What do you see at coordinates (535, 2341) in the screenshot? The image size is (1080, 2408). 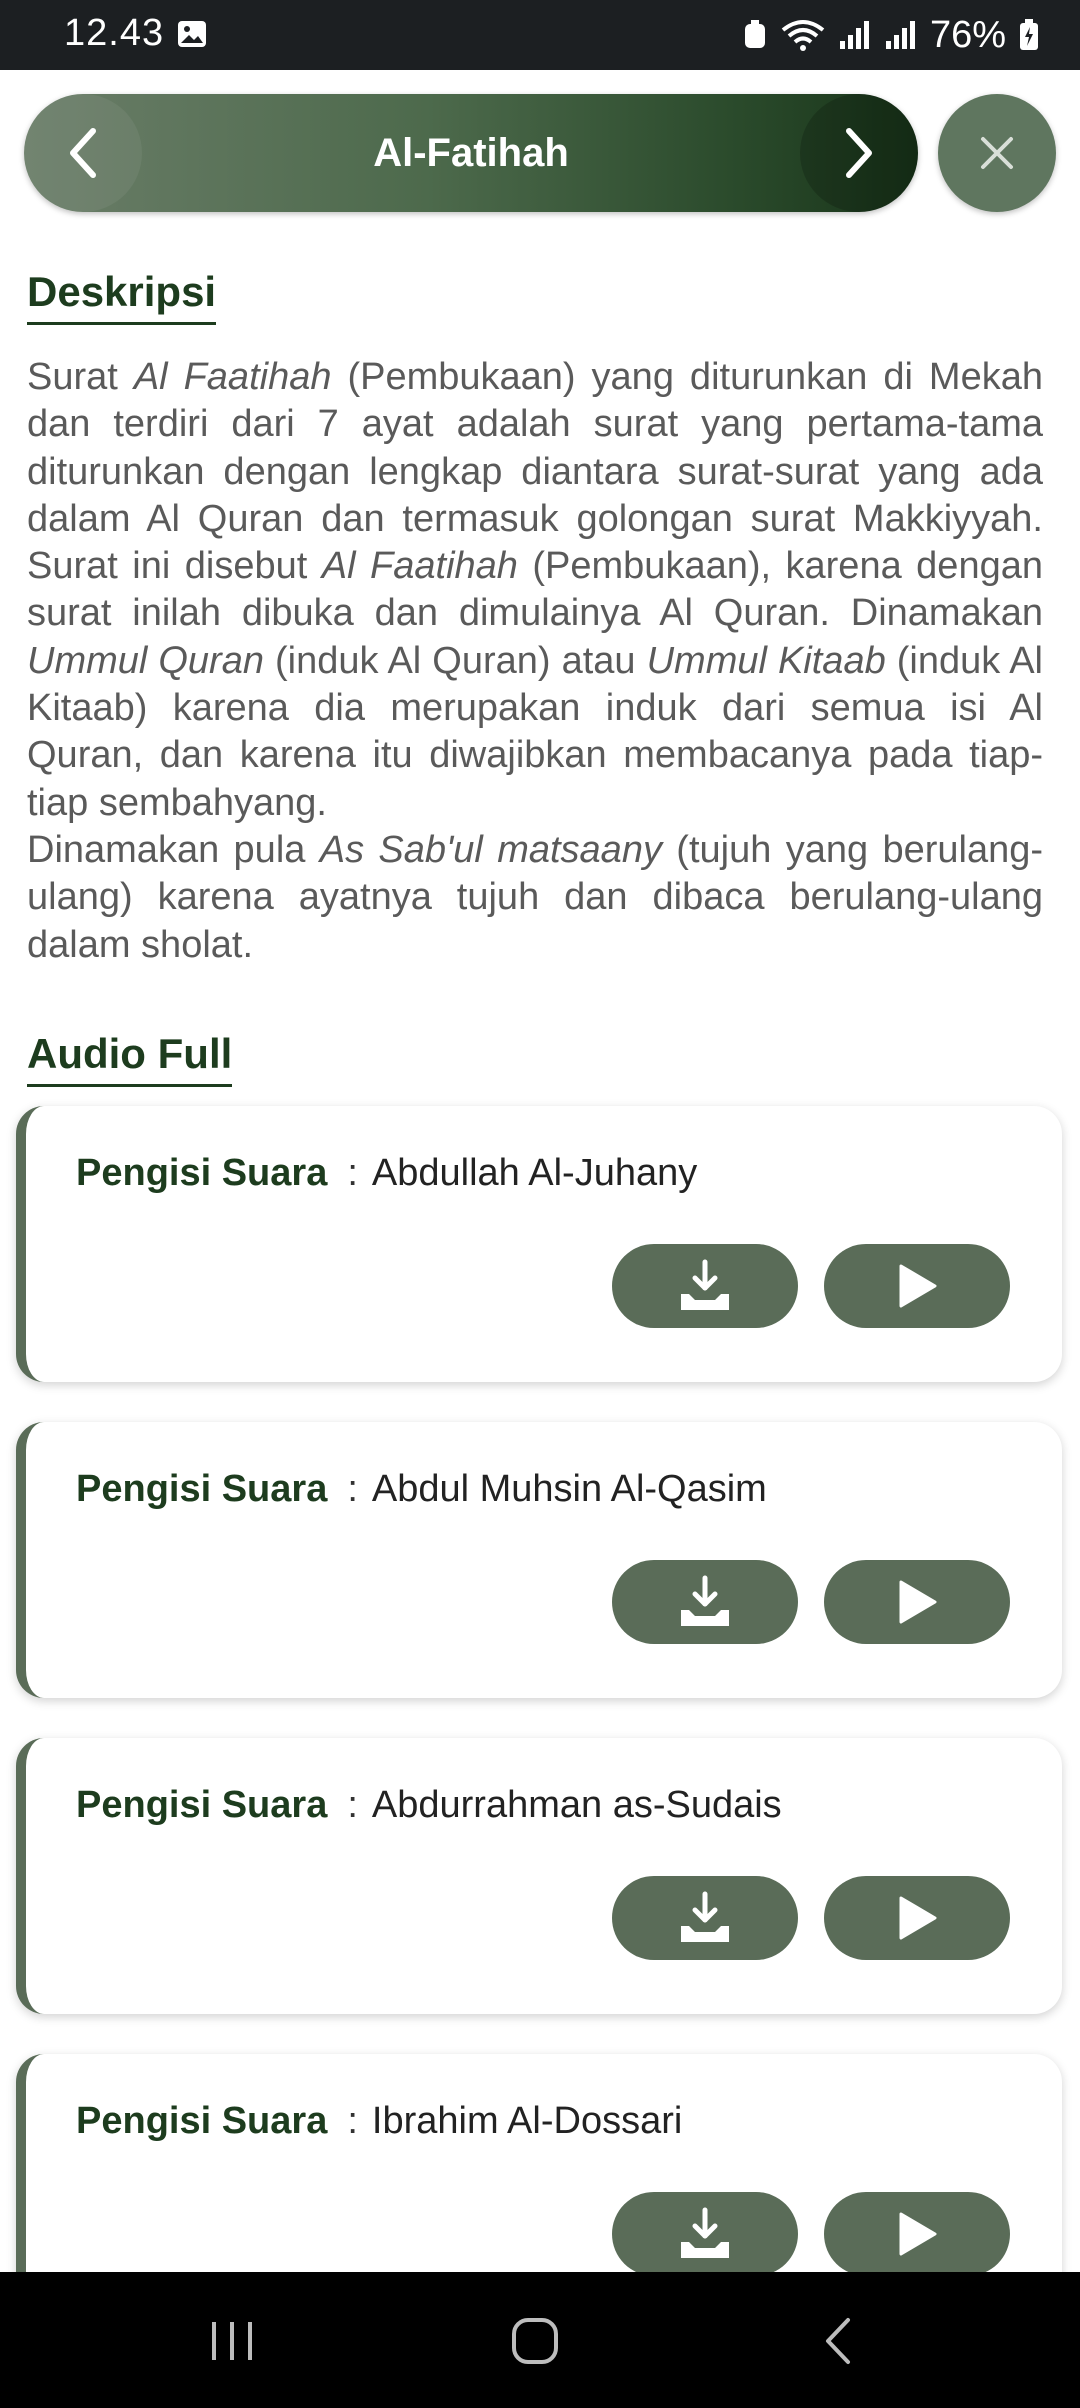 I see `home-icon` at bounding box center [535, 2341].